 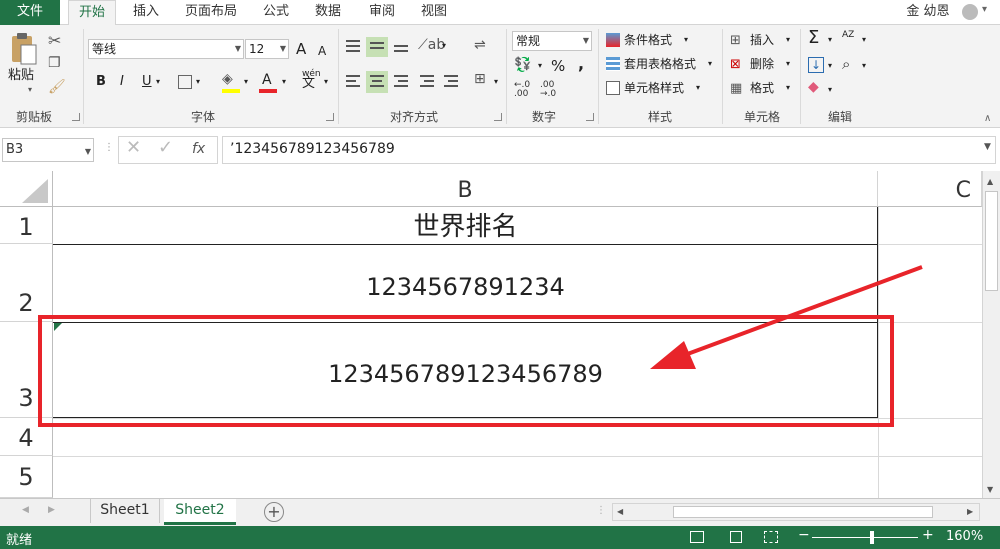 What do you see at coordinates (92, 13) in the screenshot?
I see `tab-home: 开始` at bounding box center [92, 13].